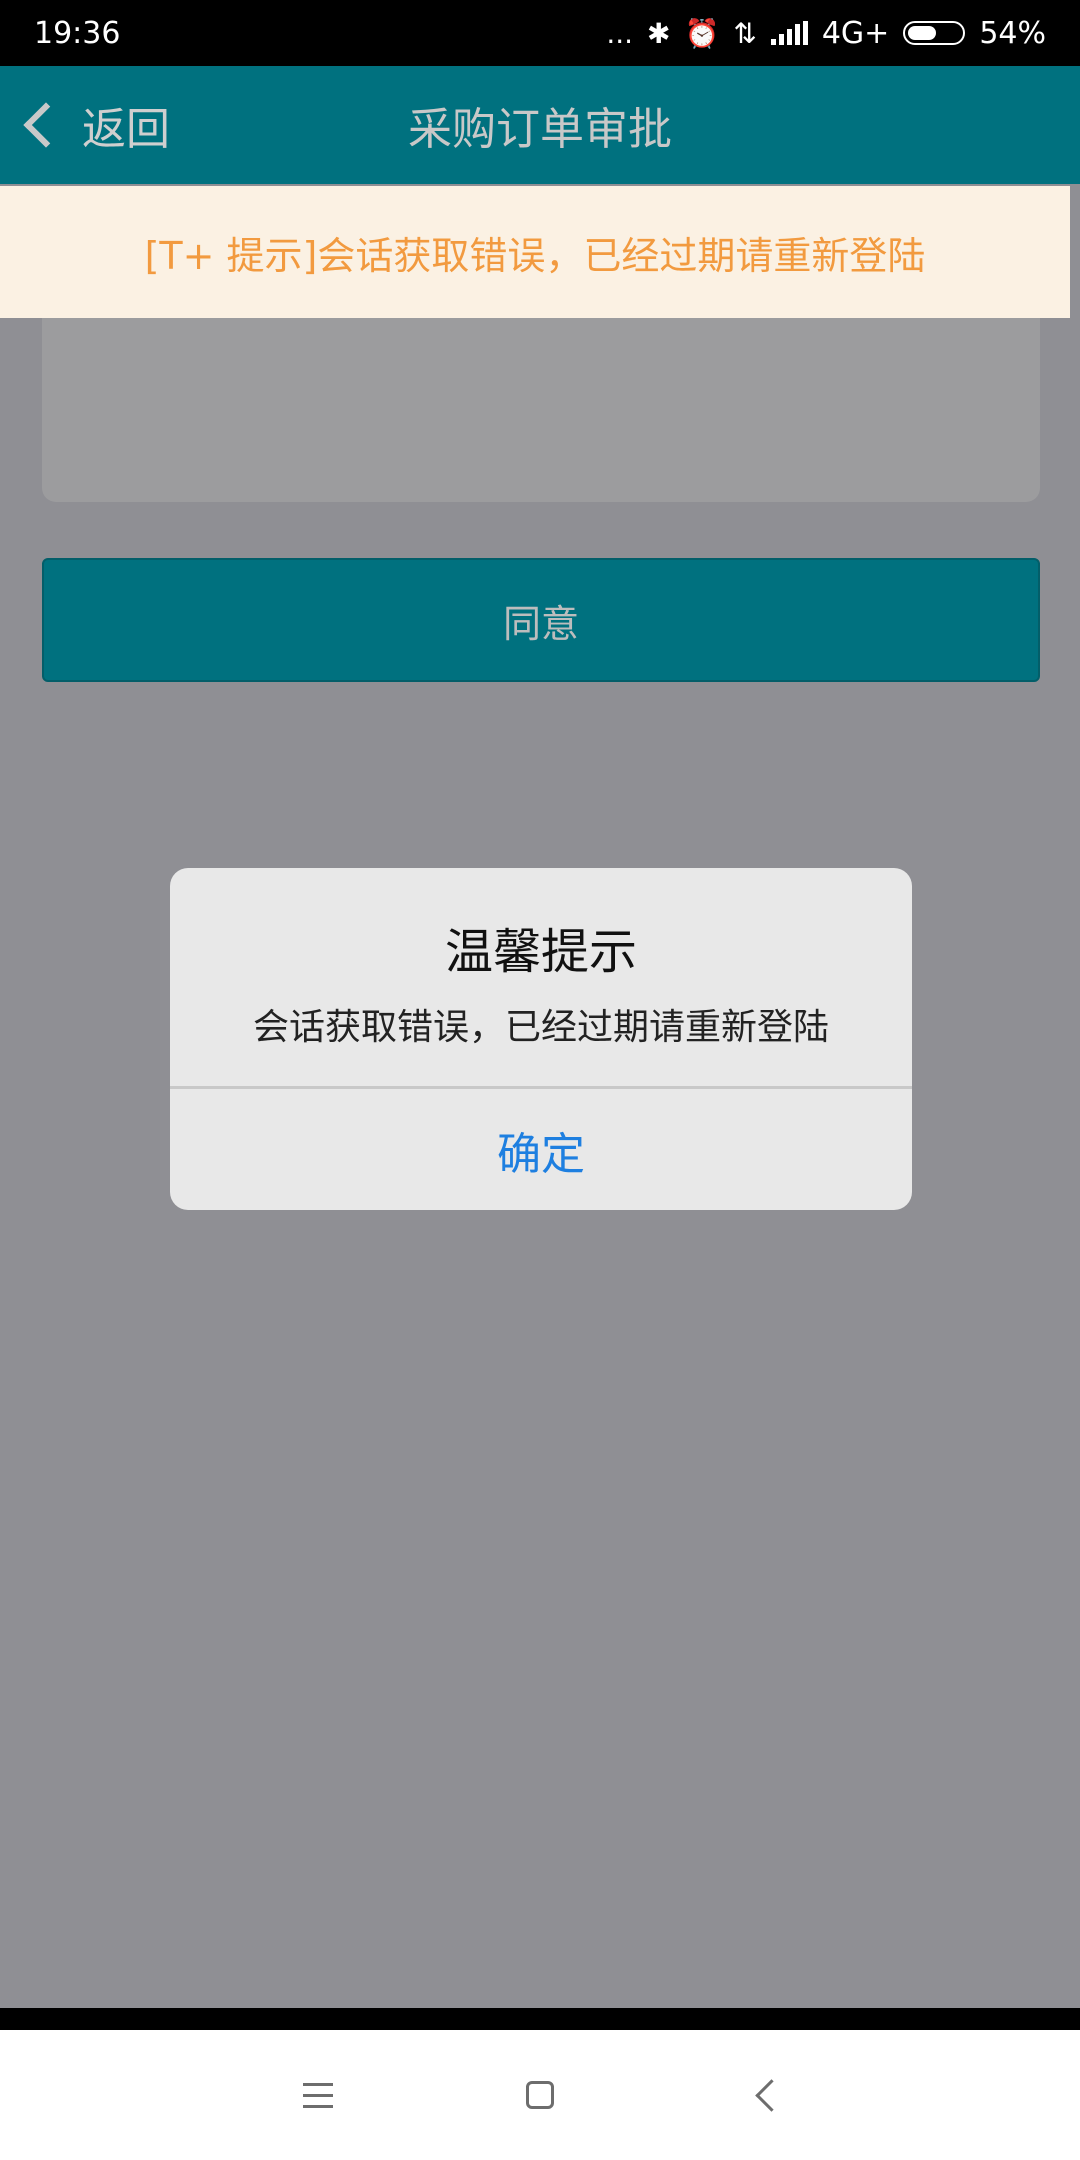 The width and height of the screenshot is (1080, 2160). Describe the element at coordinates (77, 33) in the screenshot. I see `status-time: 19:36` at that location.